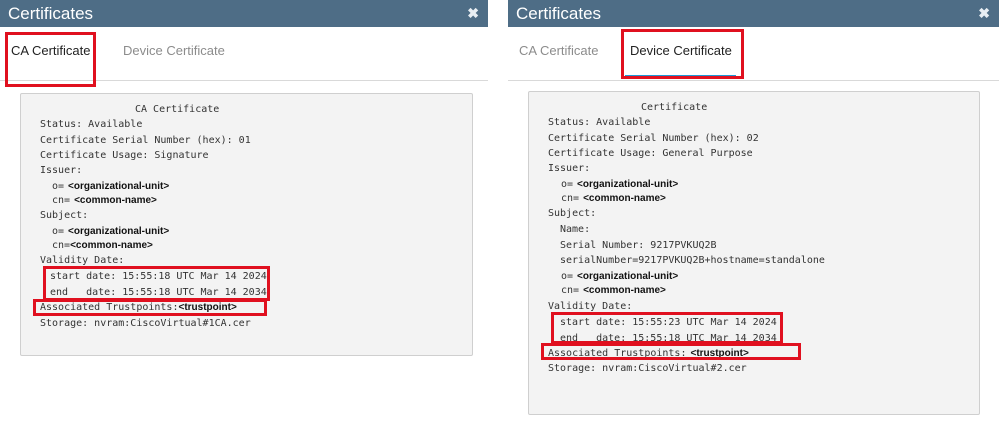  What do you see at coordinates (647, 368) in the screenshot?
I see `storage: Storage: nvram:CiscoVirtual#2.cer` at bounding box center [647, 368].